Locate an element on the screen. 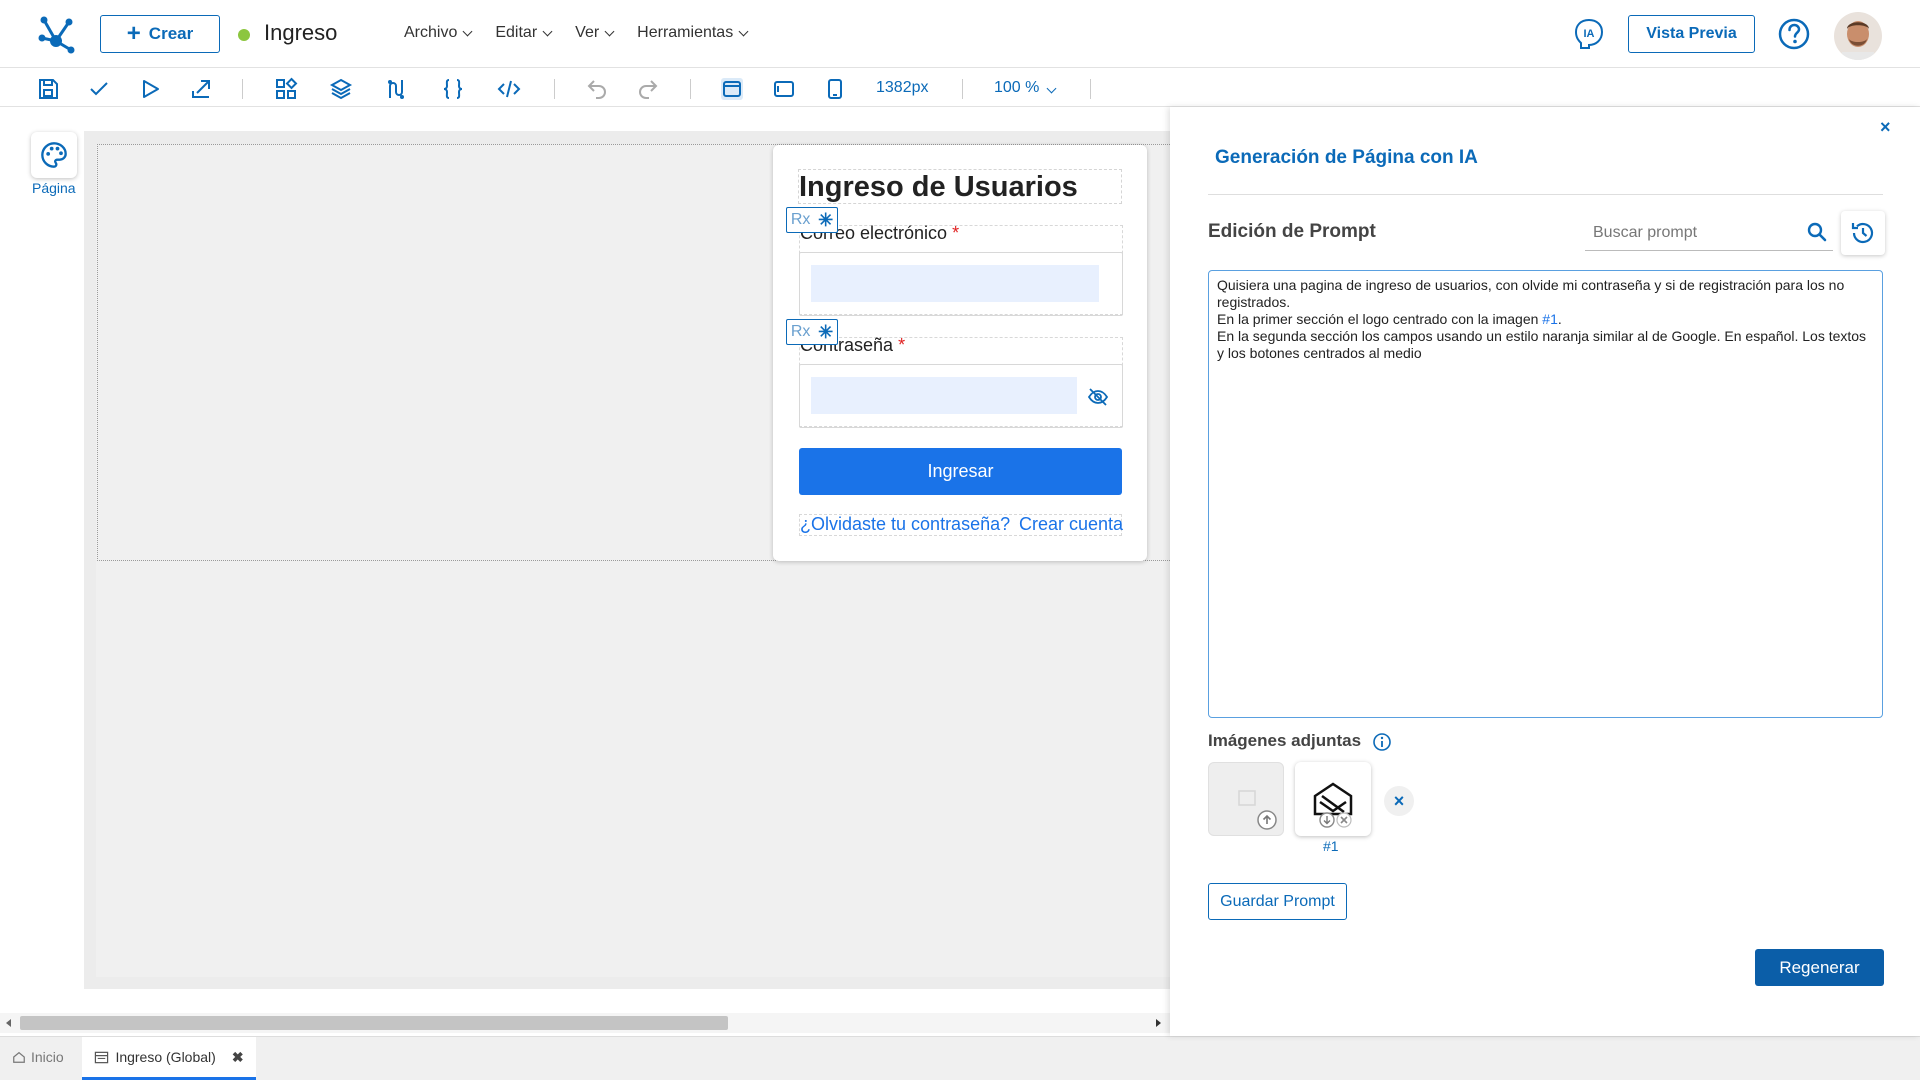 The image size is (1920, 1080). menu-archivo: Archivo is located at coordinates (438, 33).